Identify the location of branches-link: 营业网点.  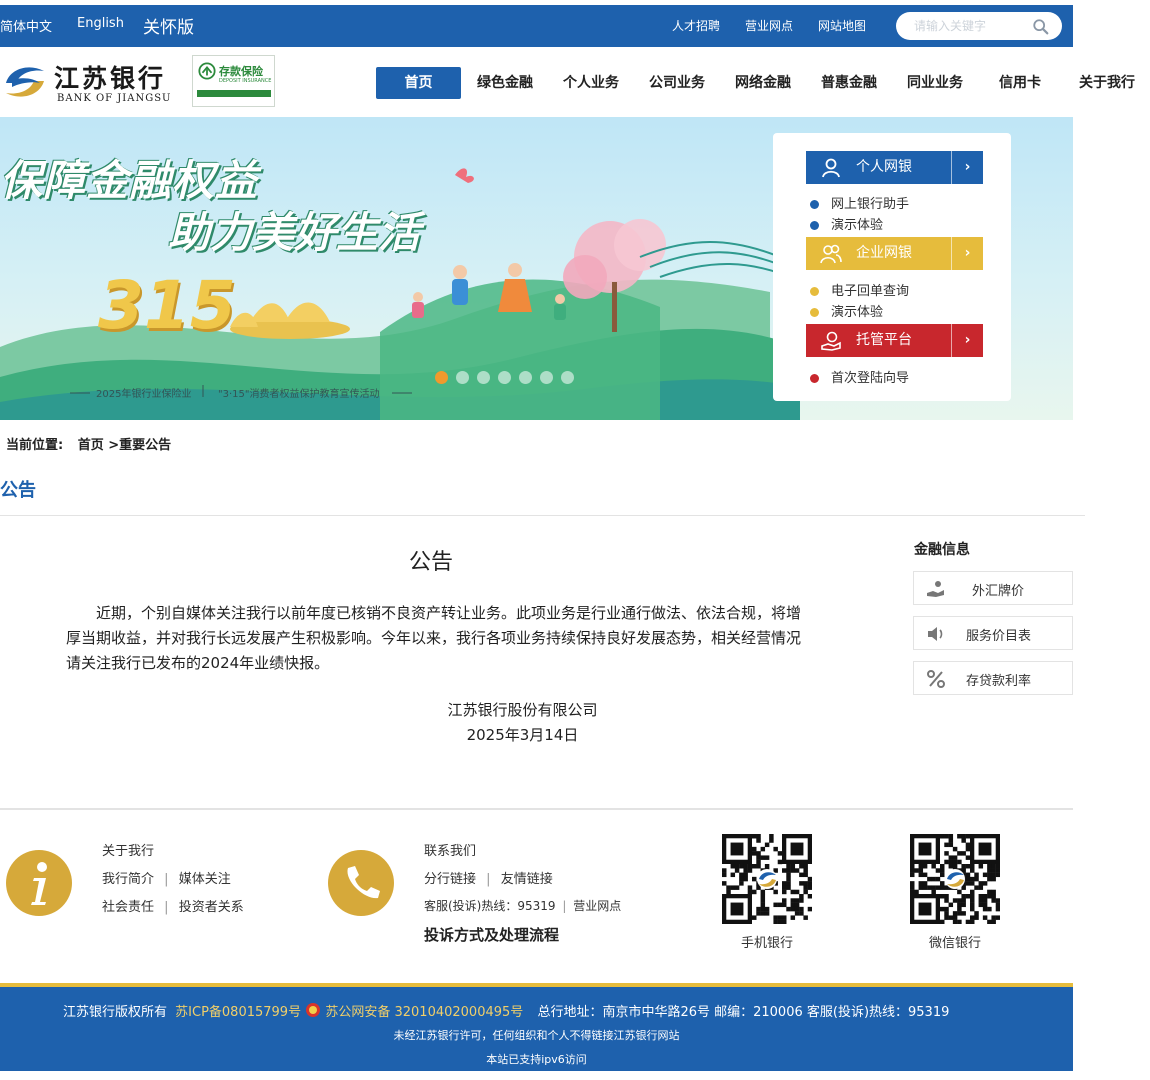
(769, 25).